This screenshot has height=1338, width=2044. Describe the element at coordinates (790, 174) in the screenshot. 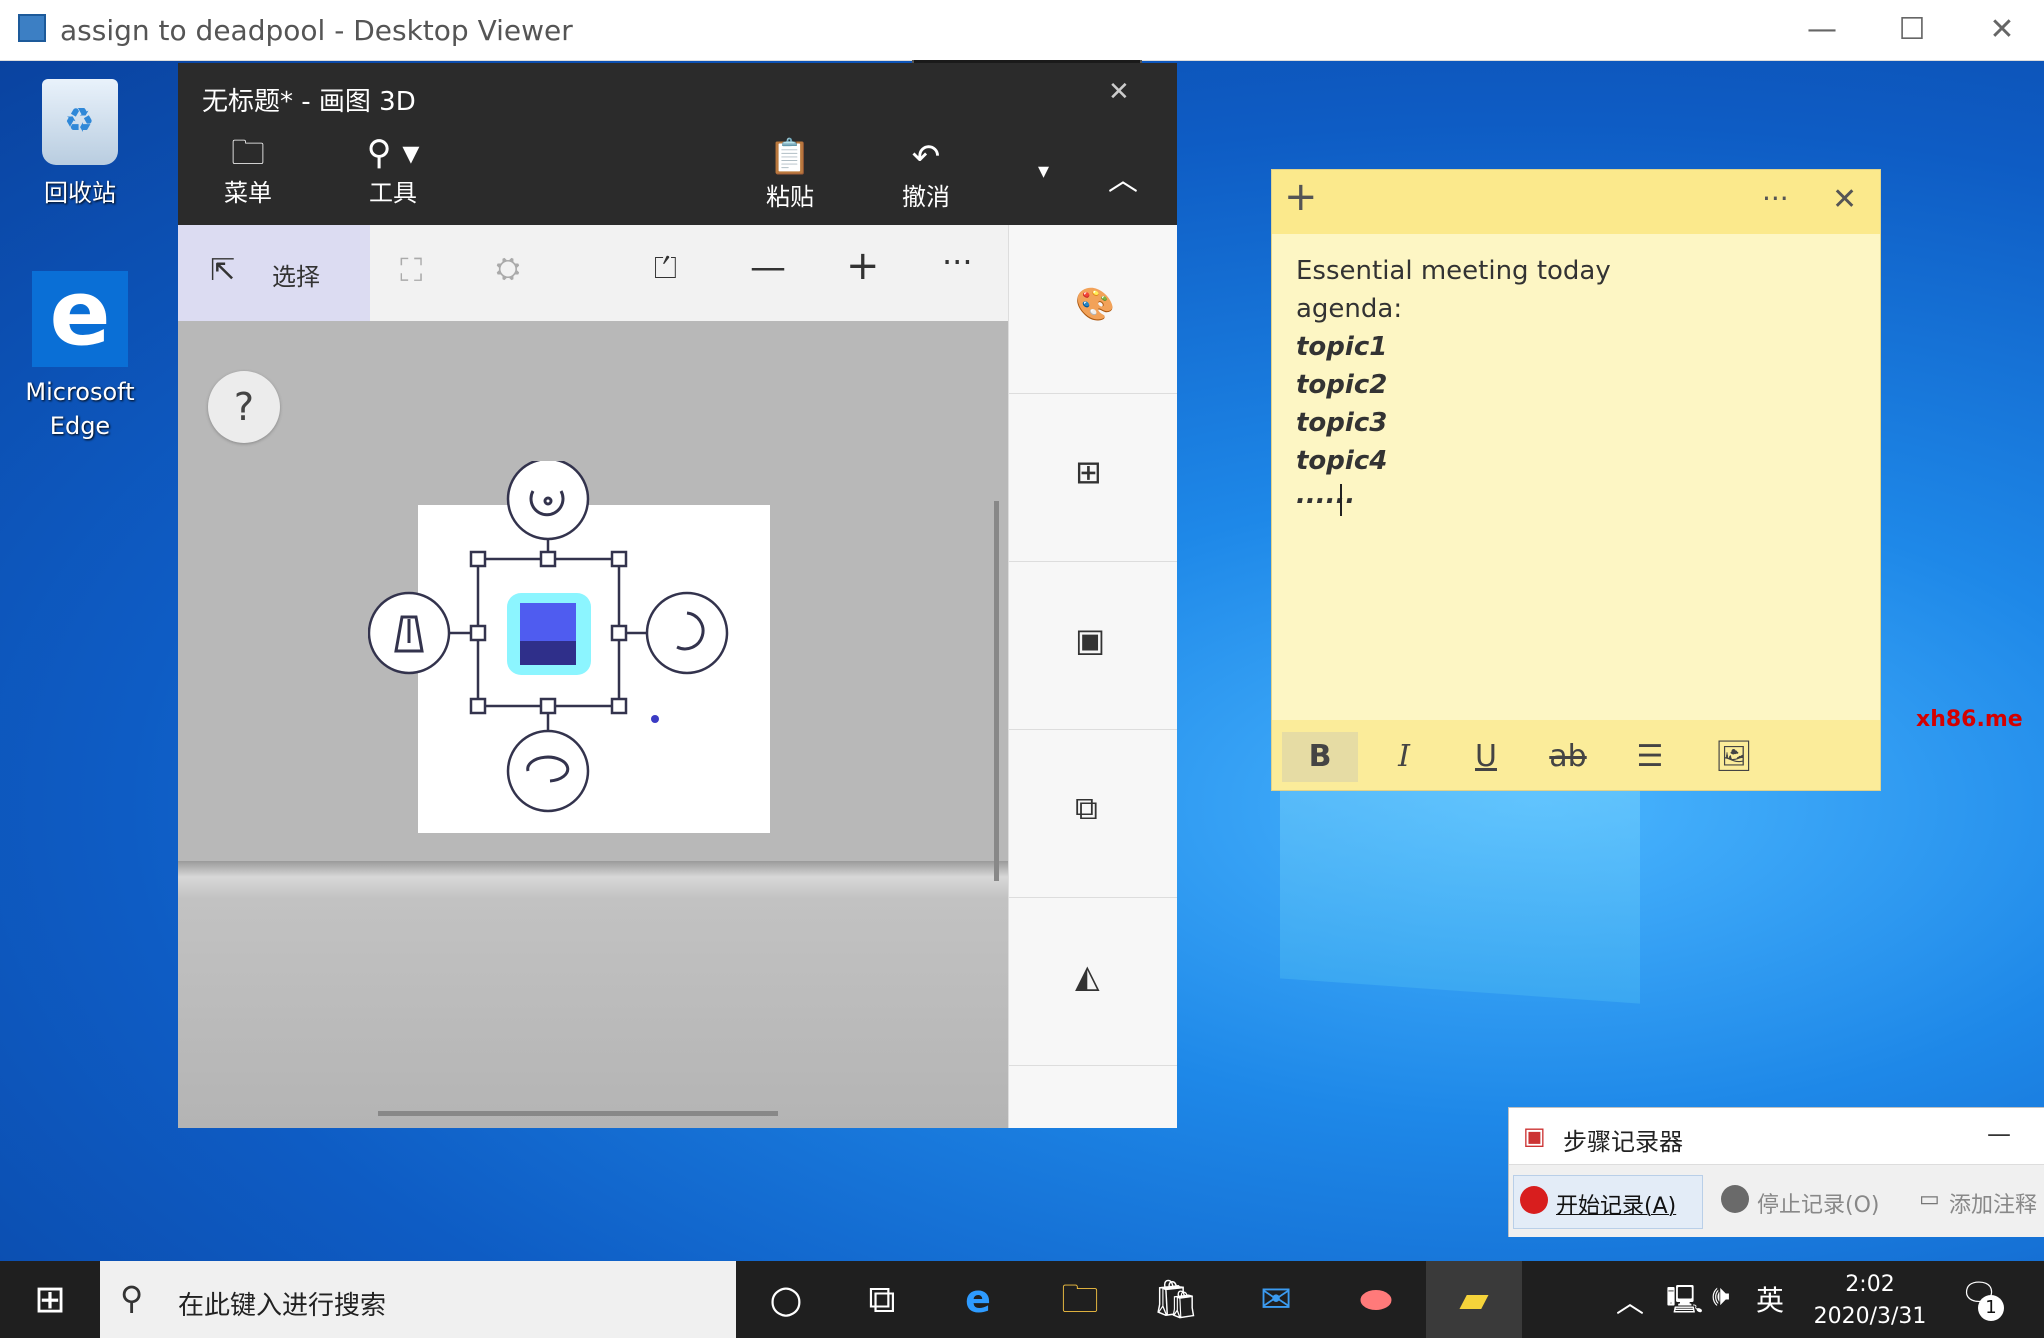

I see `paste-button: 📋 粘贴` at that location.